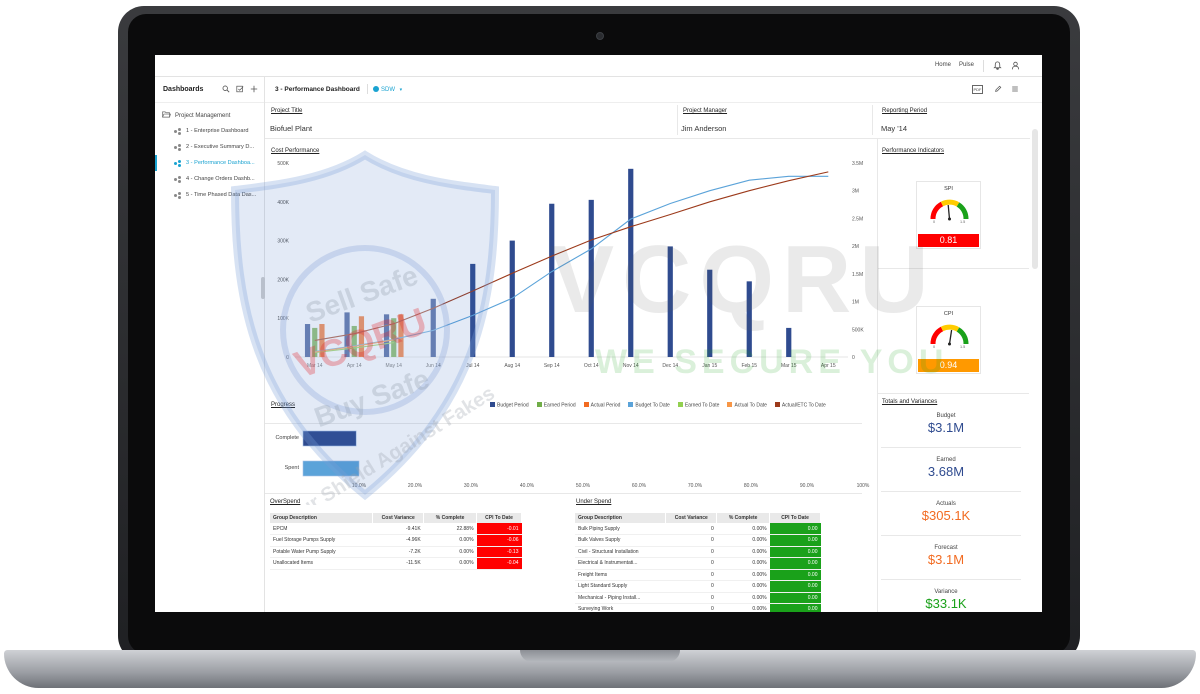  I want to click on sidebar-folder: Project Management, so click(209, 115).